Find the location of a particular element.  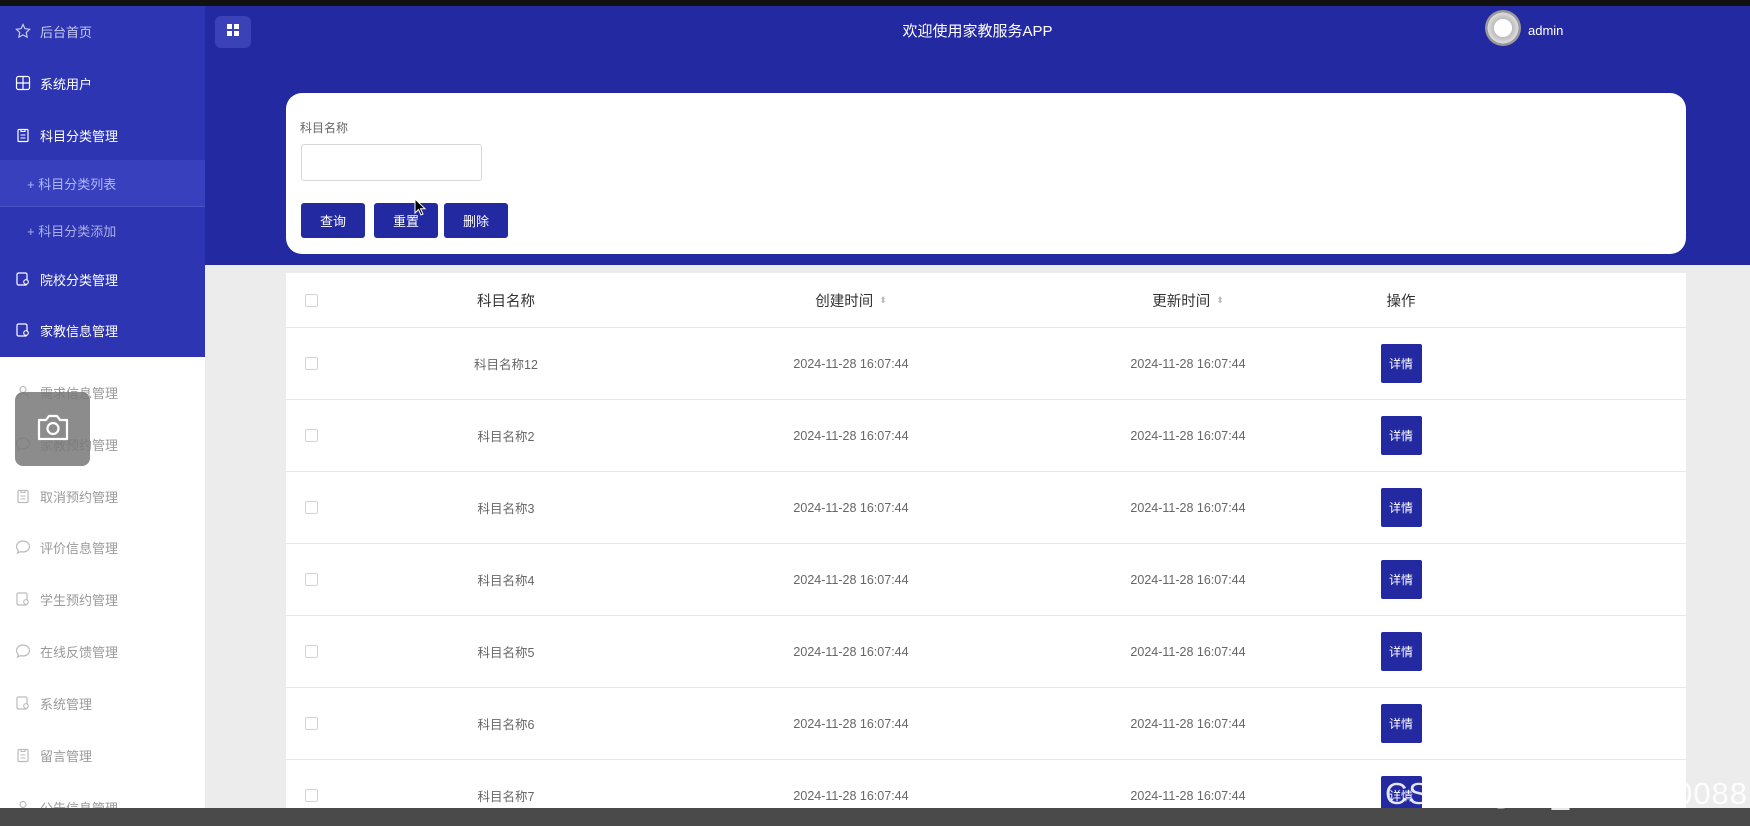

sidebar-item-feedback: 在线反馈管理 is located at coordinates (102, 651).